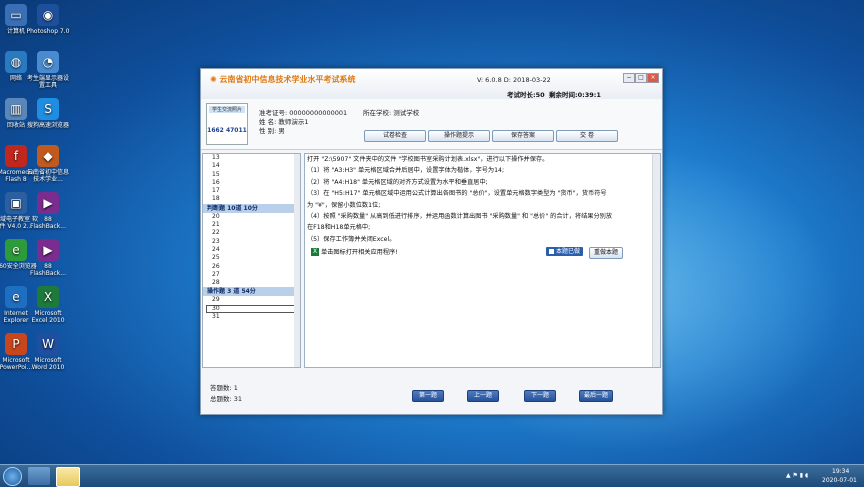 This screenshot has height=487, width=864. What do you see at coordinates (39, 476) in the screenshot?
I see `explorer-taskbar-icon` at bounding box center [39, 476].